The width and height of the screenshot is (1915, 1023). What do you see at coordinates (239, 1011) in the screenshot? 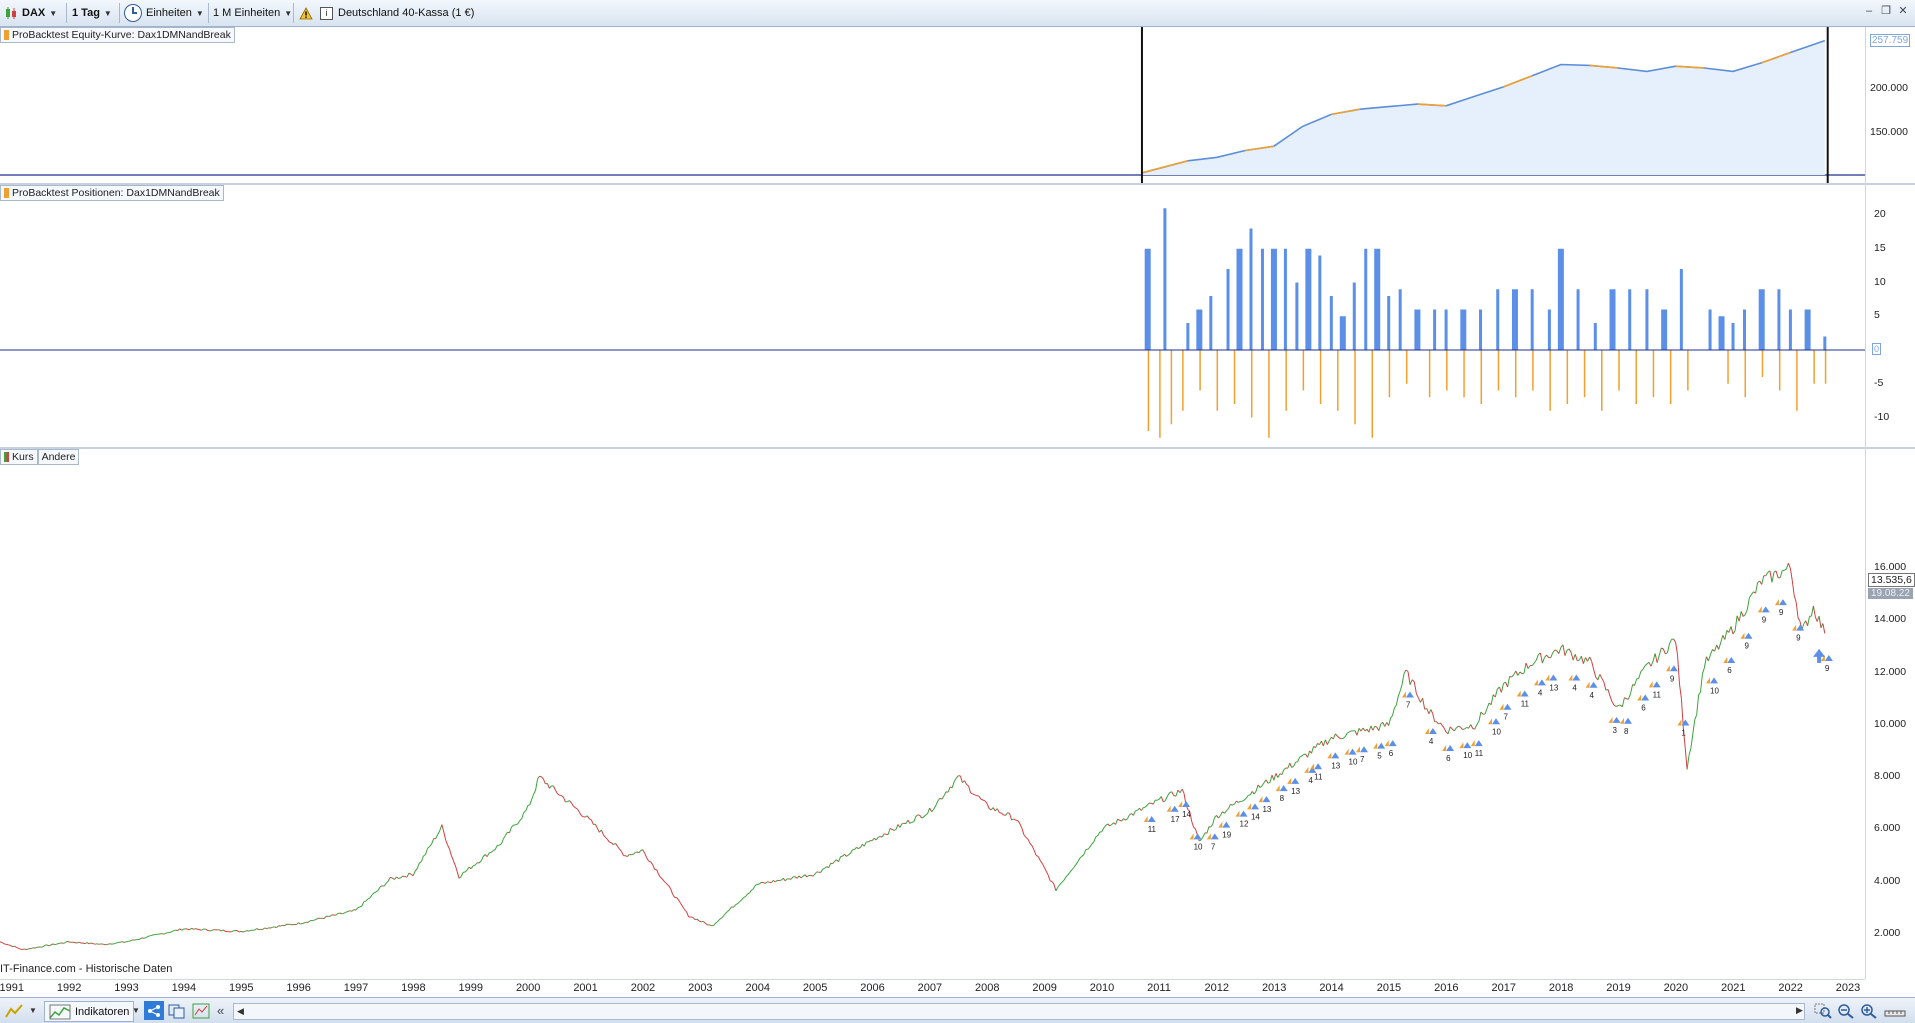
I see `scroll-left-icon: ◀` at bounding box center [239, 1011].